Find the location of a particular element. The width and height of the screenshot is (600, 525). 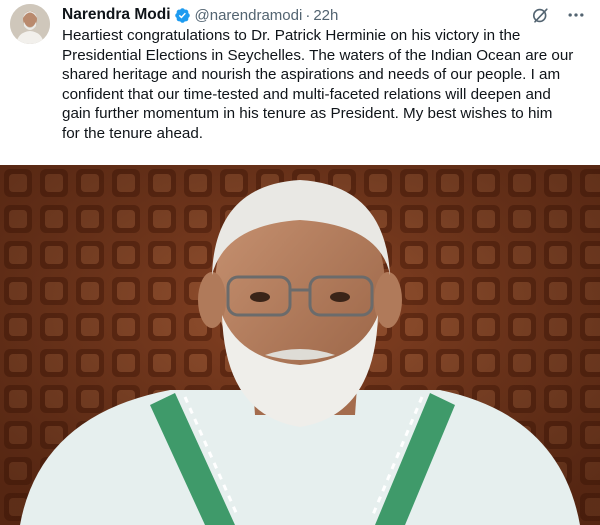

more-options-icon is located at coordinates (576, 15).